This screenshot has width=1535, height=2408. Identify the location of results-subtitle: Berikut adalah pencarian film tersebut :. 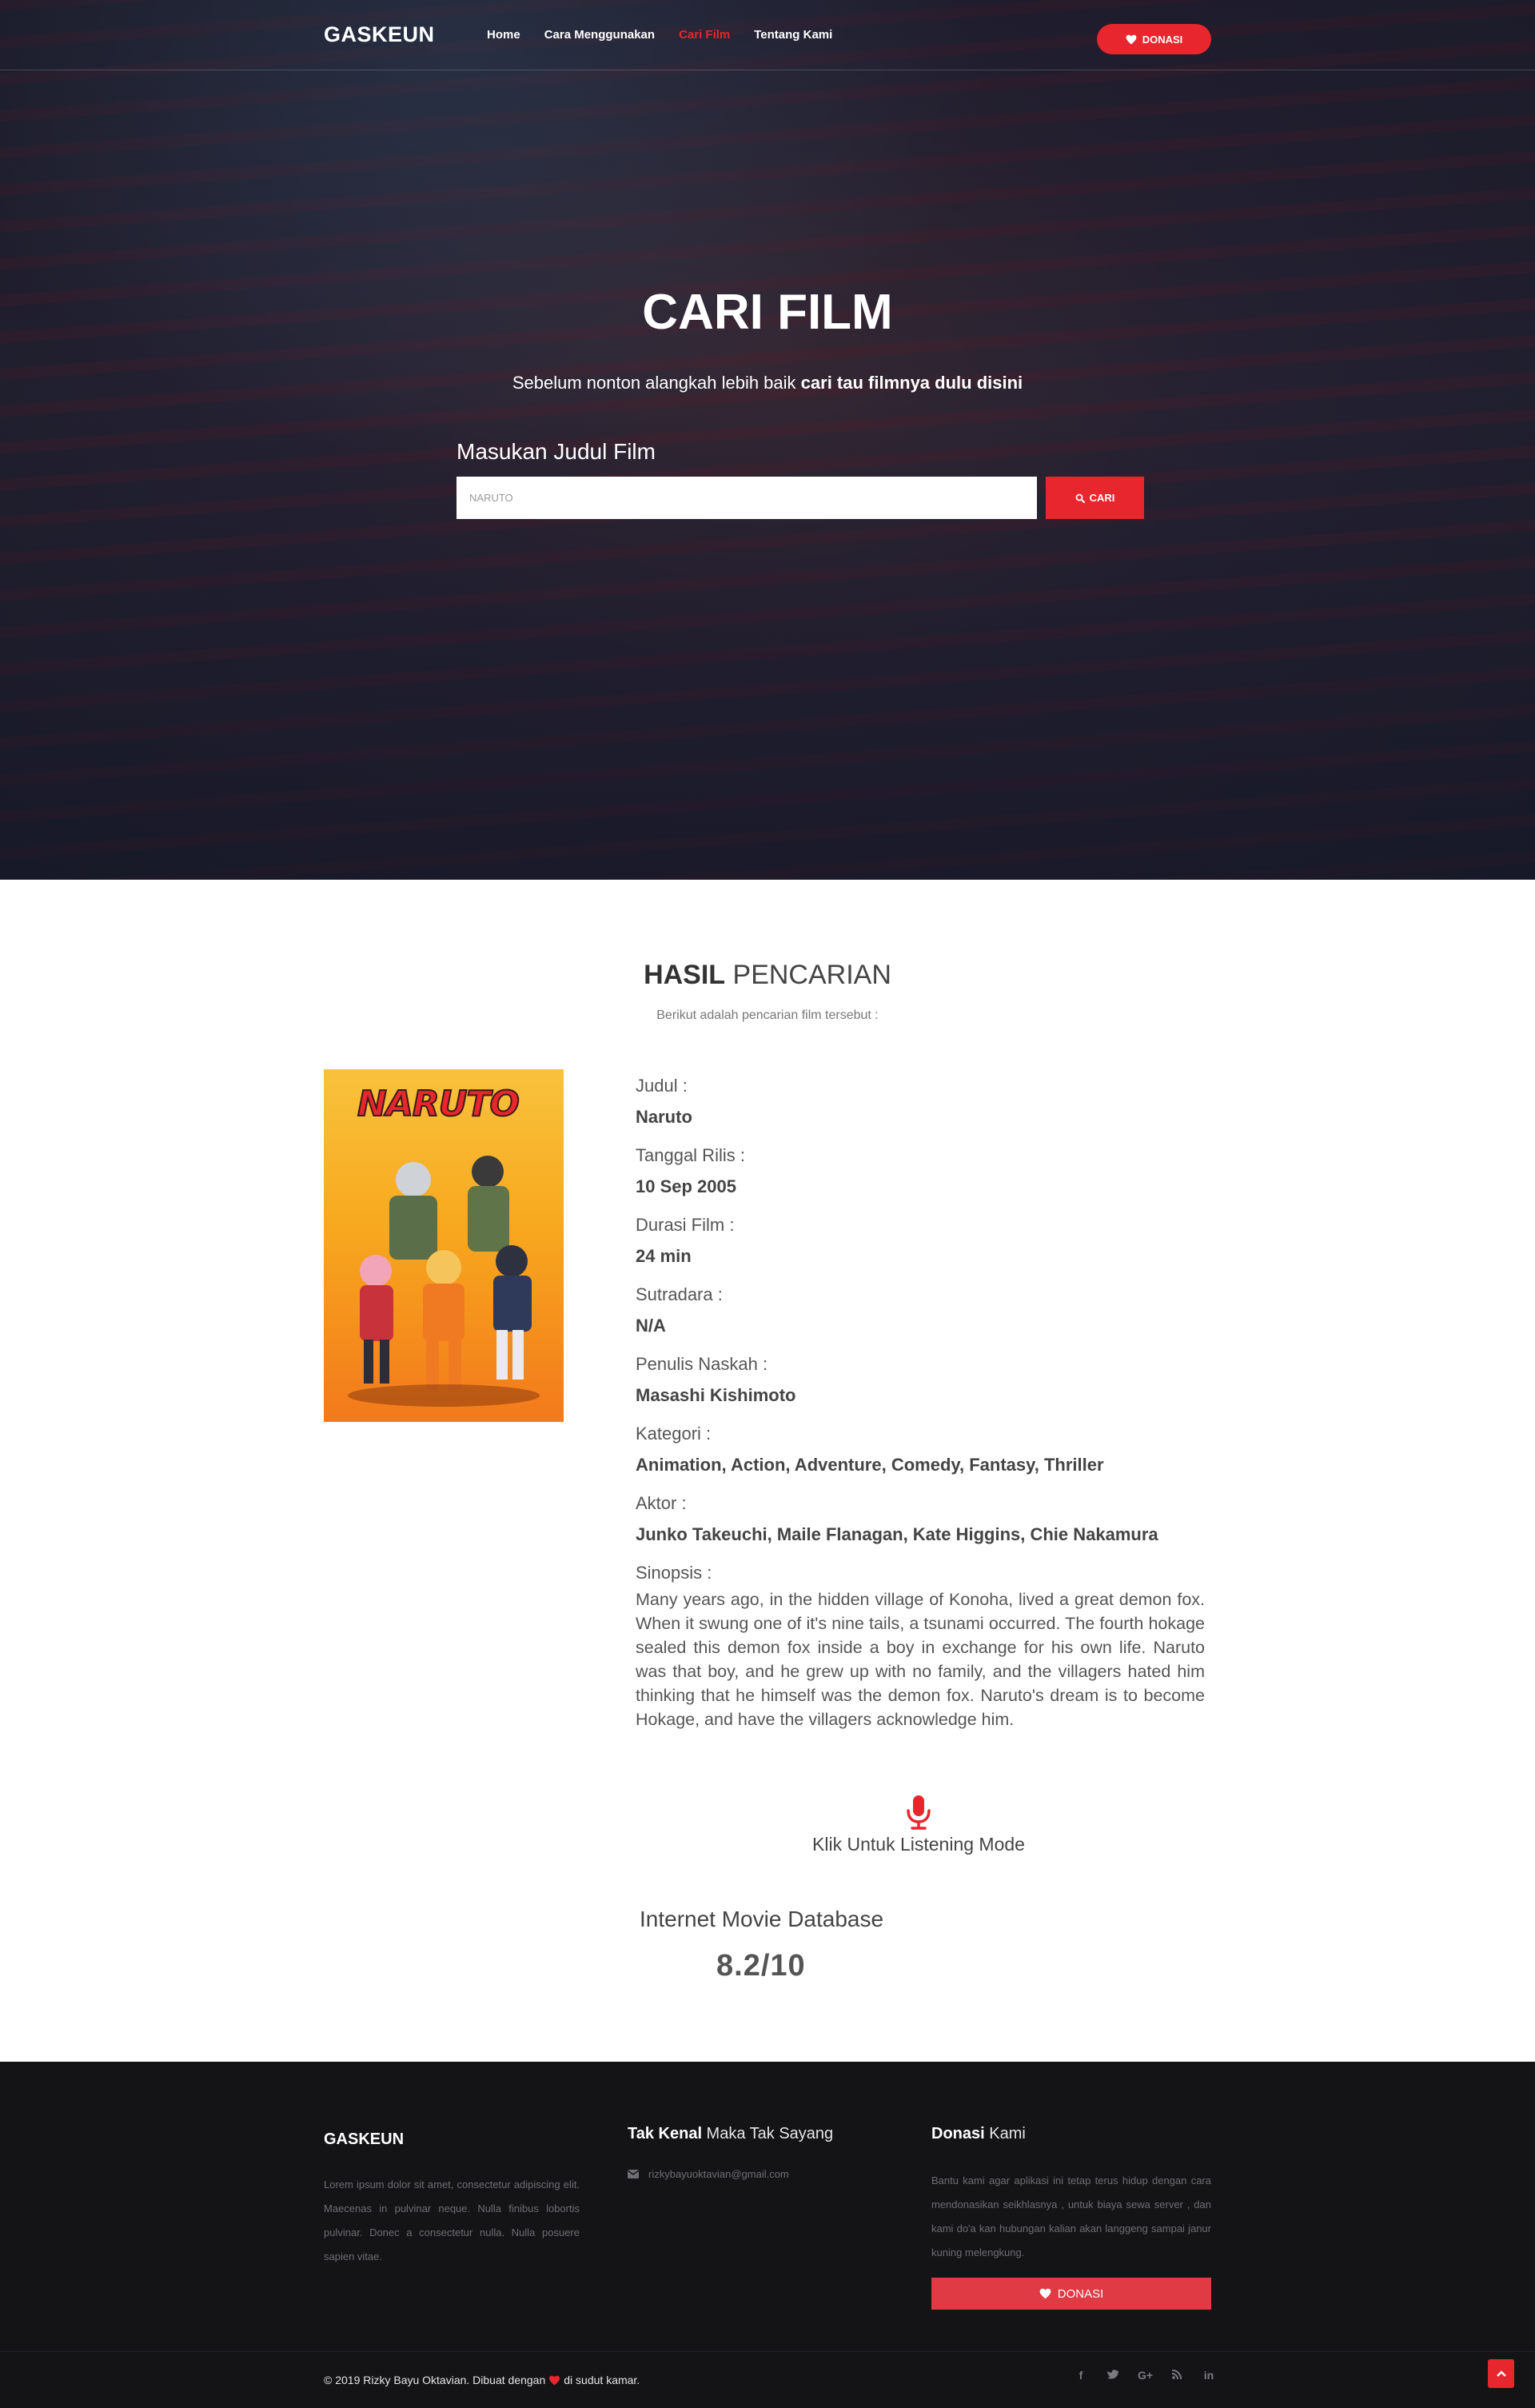
(767, 1015).